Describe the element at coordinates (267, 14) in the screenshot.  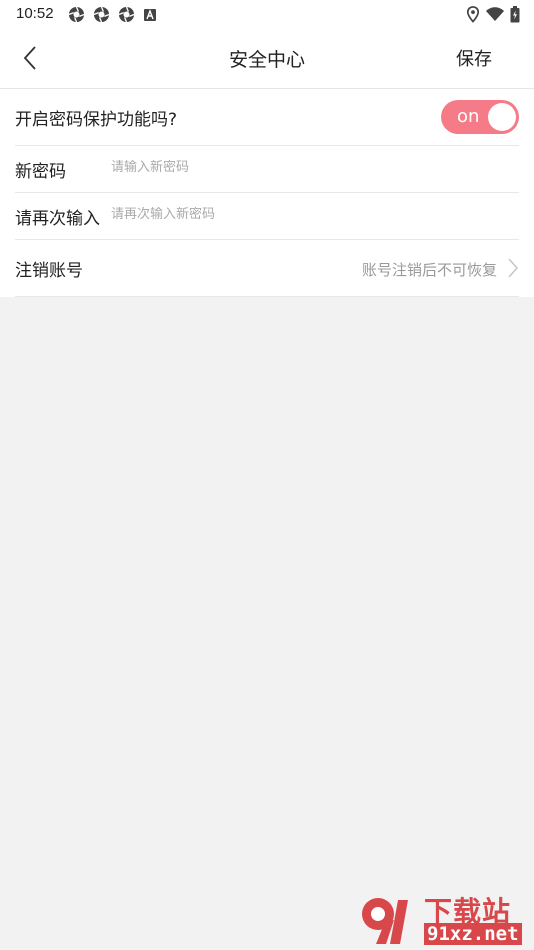
I see `status-bar: 10:52` at that location.